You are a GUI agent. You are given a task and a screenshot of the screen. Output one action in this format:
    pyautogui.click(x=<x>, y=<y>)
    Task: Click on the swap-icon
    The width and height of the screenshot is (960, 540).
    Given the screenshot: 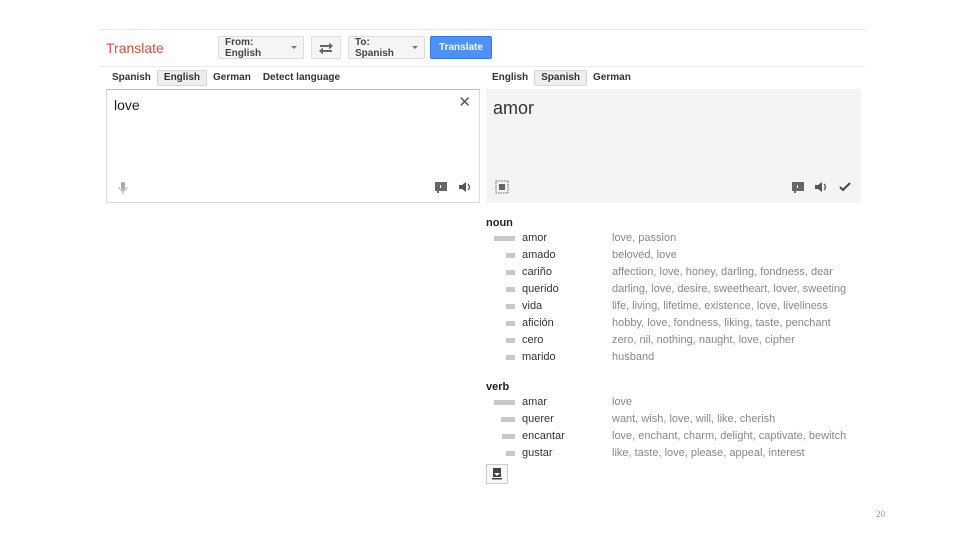 What is the action you would take?
    pyautogui.click(x=326, y=48)
    